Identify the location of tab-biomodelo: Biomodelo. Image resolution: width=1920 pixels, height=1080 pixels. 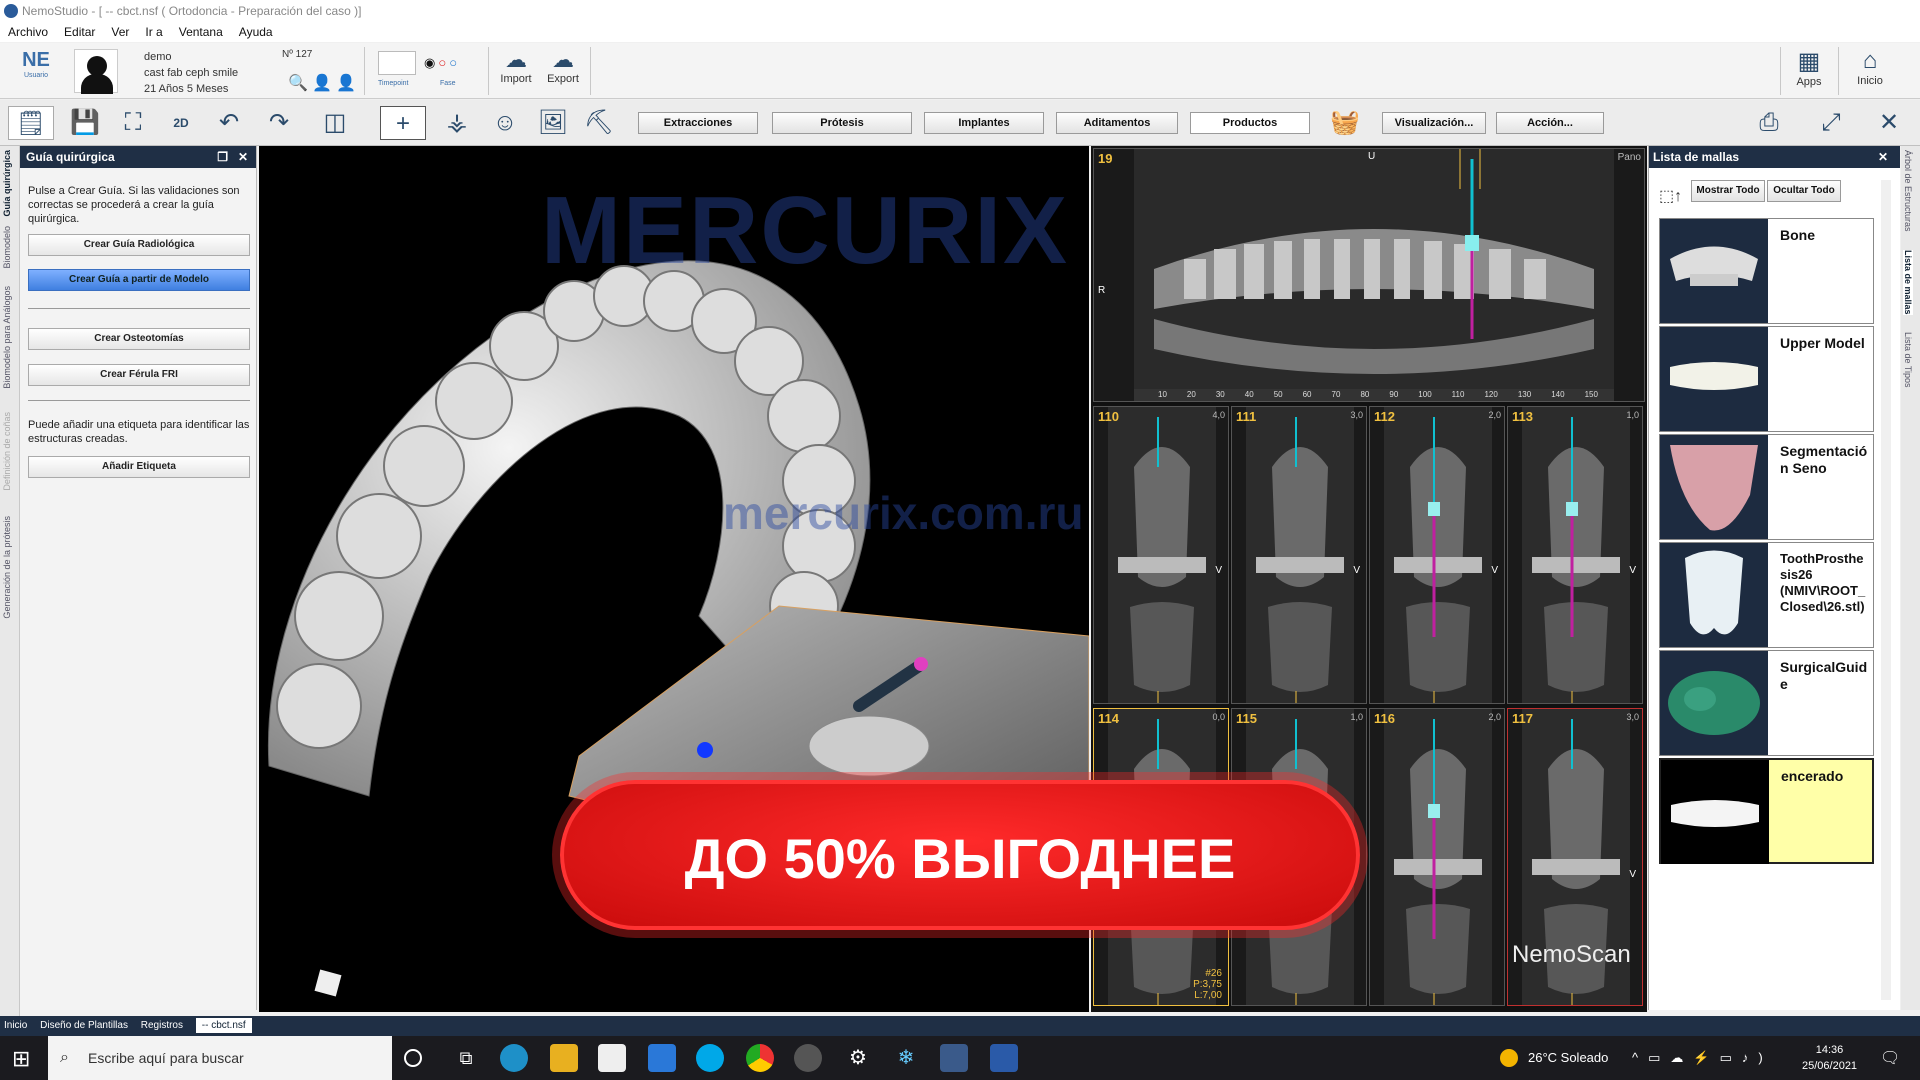
(7, 247).